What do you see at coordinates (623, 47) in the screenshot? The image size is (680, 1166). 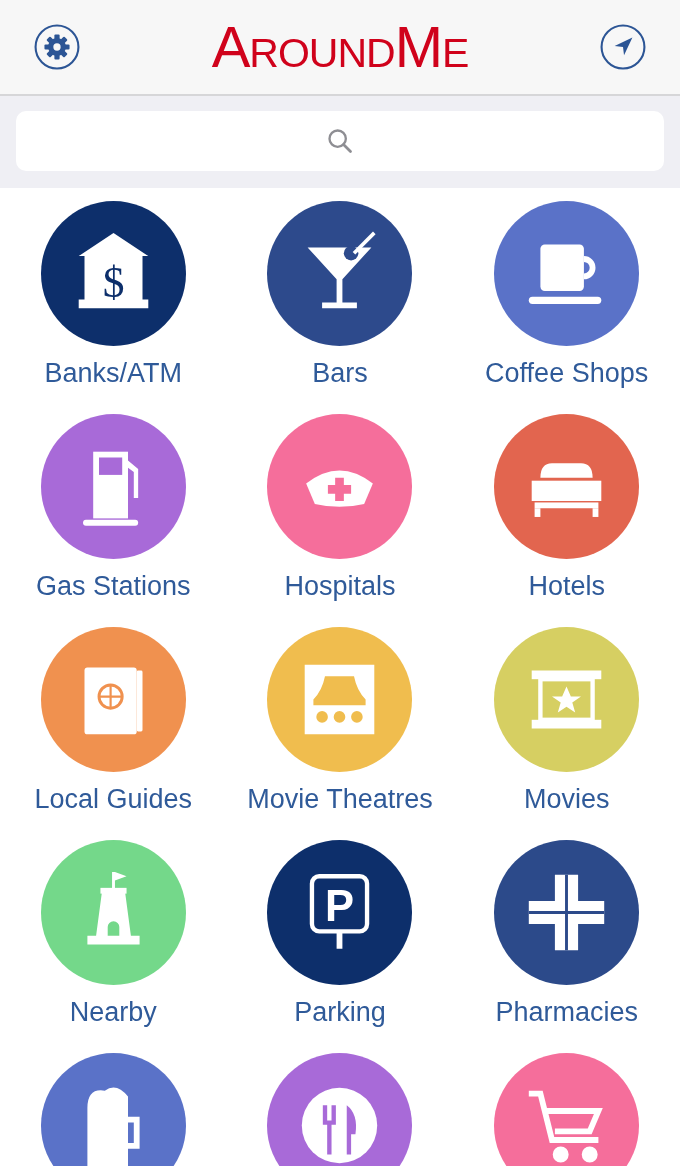 I see `location-button` at bounding box center [623, 47].